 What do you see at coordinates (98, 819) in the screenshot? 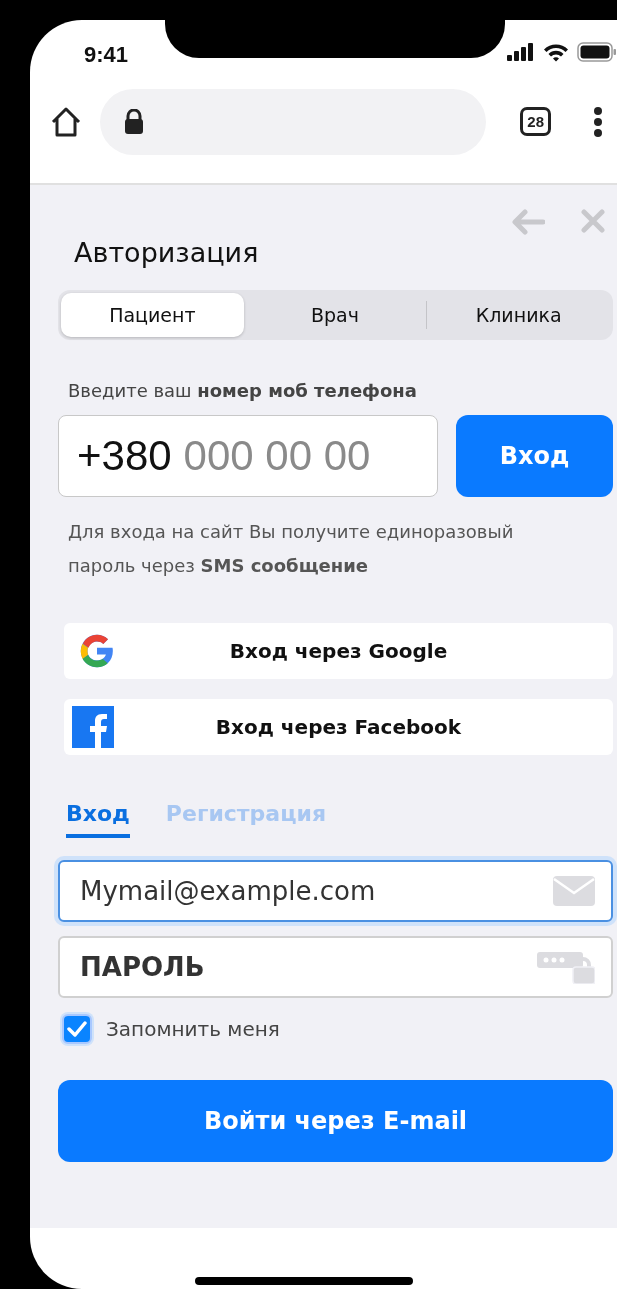
I see `auth-tab: Вход` at bounding box center [98, 819].